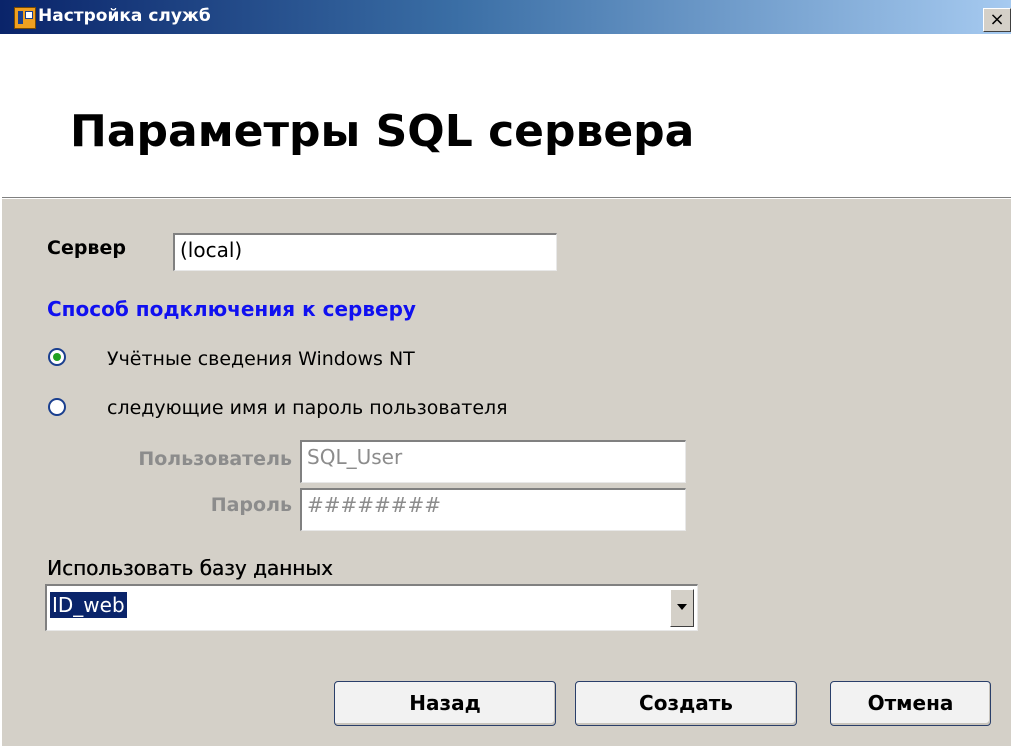  What do you see at coordinates (57, 357) in the screenshot?
I see `radio-windows-auth` at bounding box center [57, 357].